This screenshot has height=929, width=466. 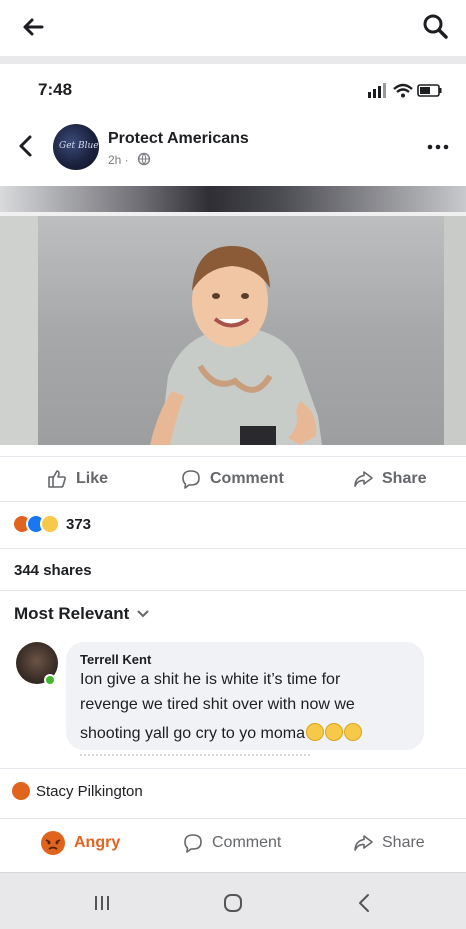 What do you see at coordinates (33, 27) in the screenshot?
I see `arrow-left-icon` at bounding box center [33, 27].